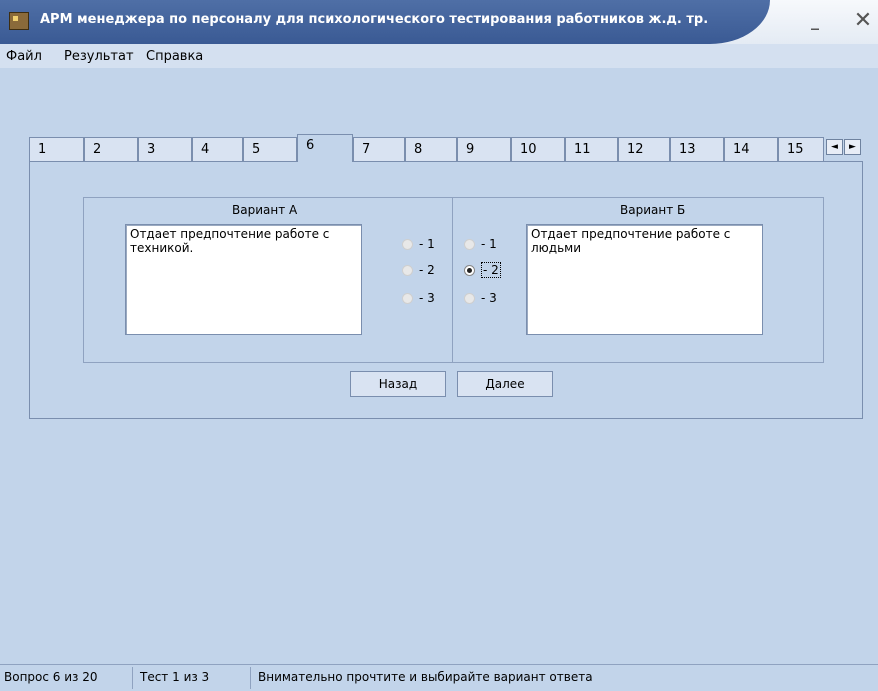  Describe the element at coordinates (418, 298) in the screenshot. I see `radio-a-3: - 3` at that location.